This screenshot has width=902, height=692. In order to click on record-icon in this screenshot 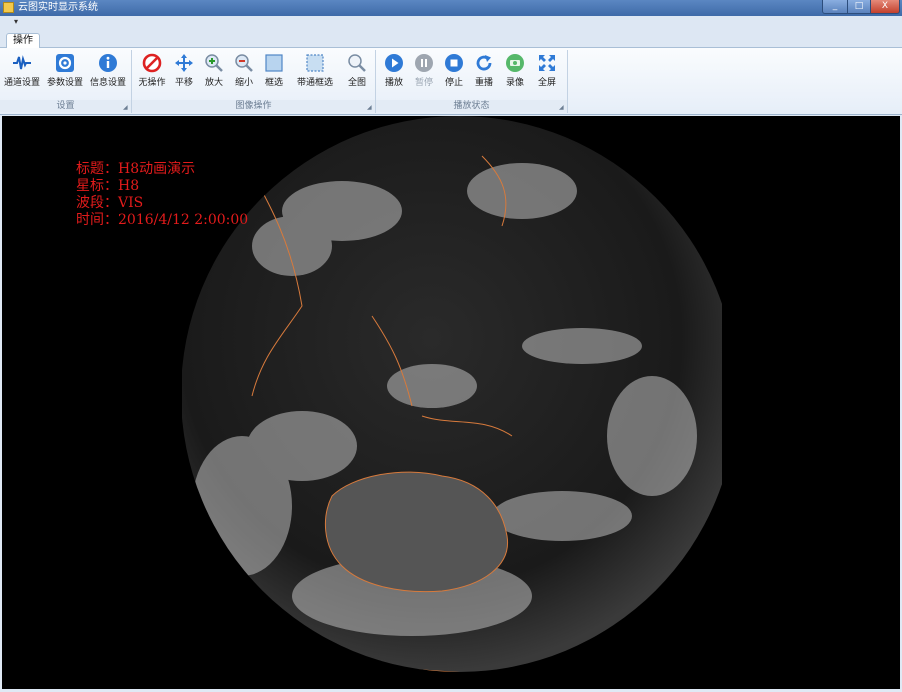, I will do `click(515, 63)`.